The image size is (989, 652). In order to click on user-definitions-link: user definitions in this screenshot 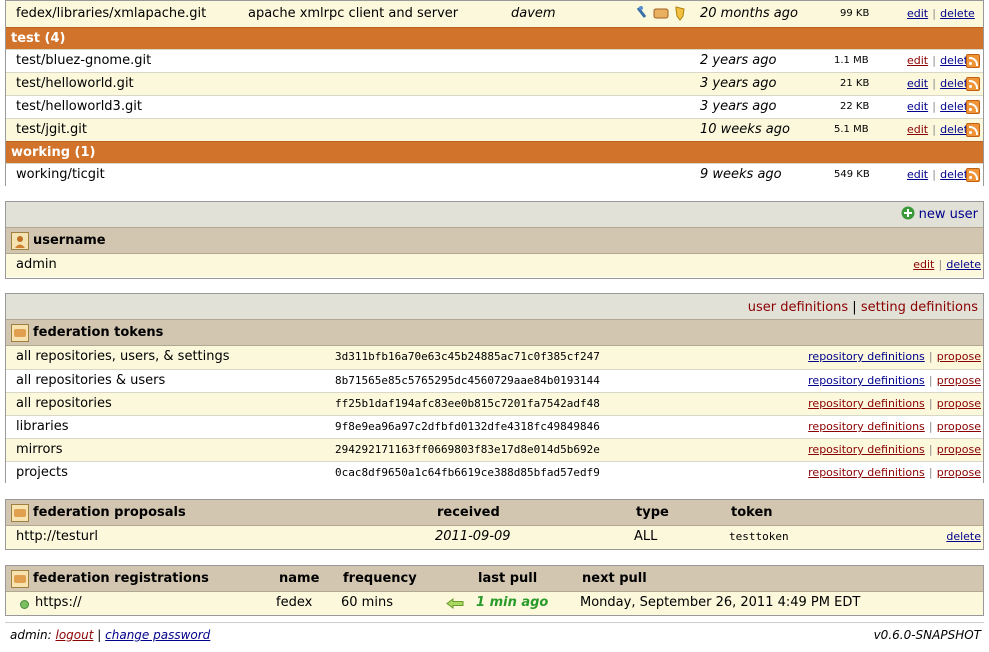, I will do `click(798, 307)`.